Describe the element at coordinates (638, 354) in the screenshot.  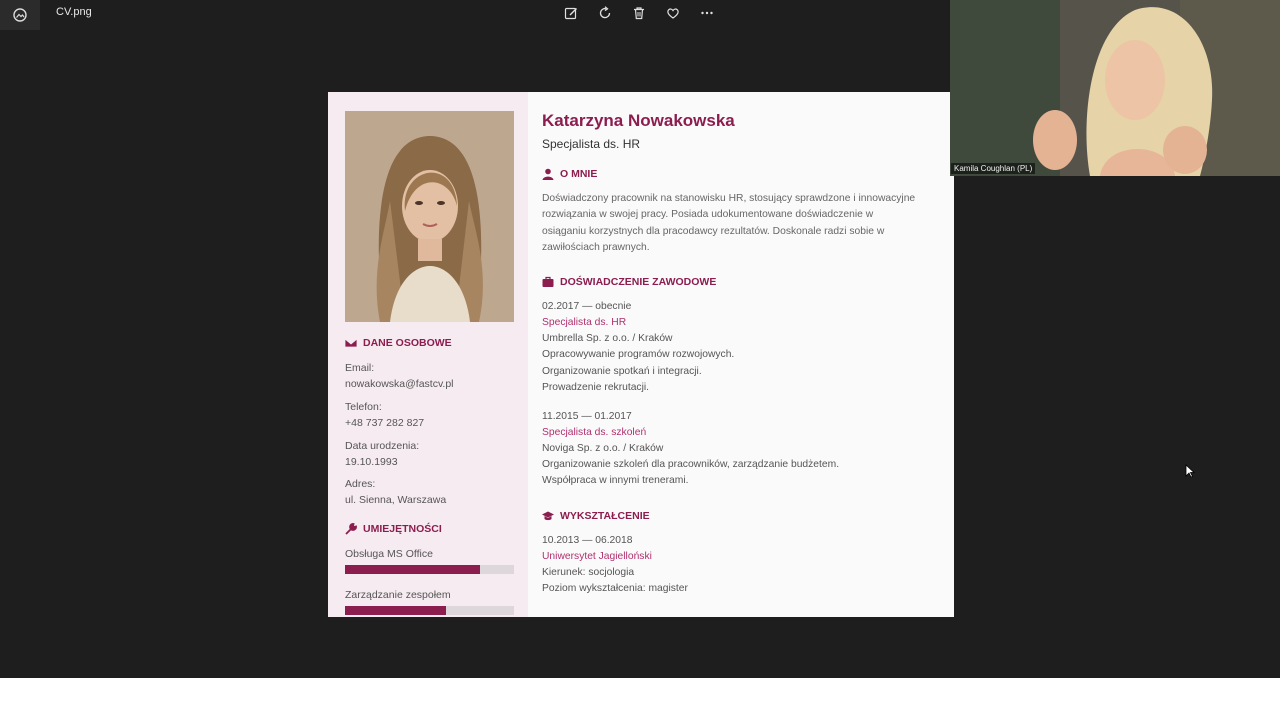
I see `job-detail: Opracowywanie programów rozwojowych.` at that location.